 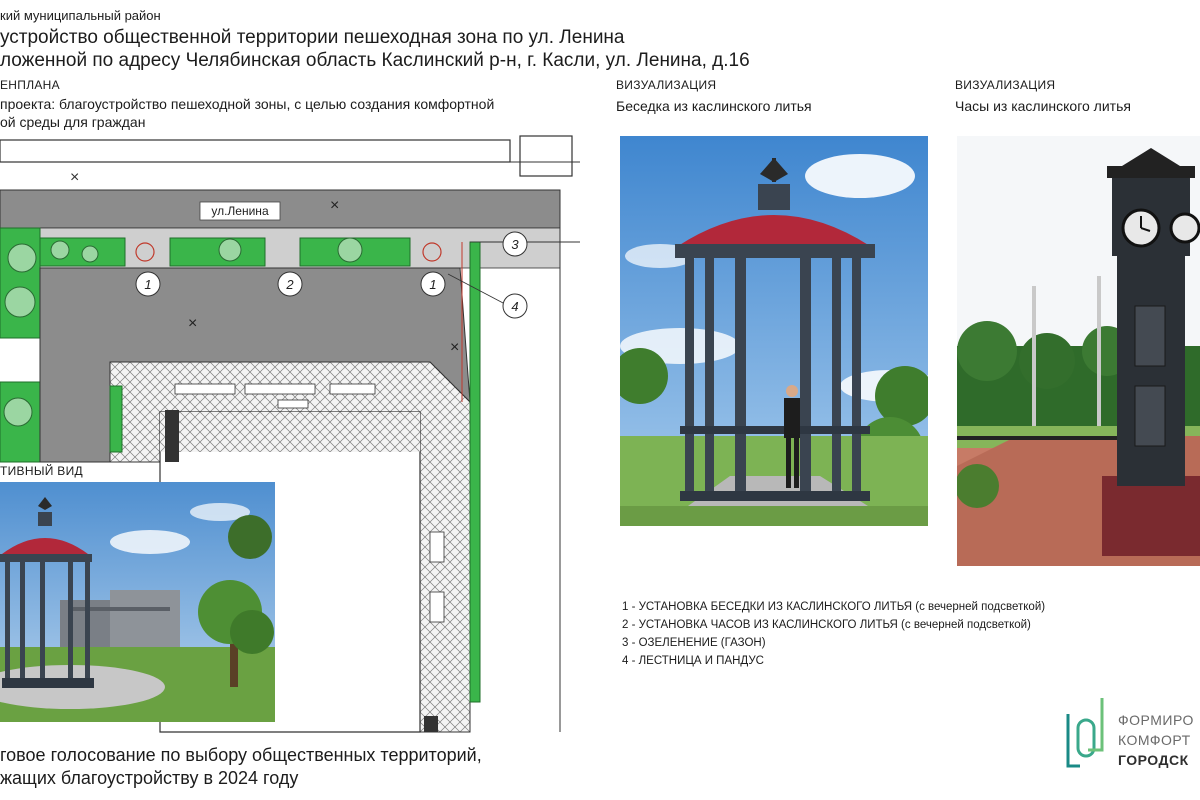 I want to click on clock-visualization, so click(x=1078, y=351).